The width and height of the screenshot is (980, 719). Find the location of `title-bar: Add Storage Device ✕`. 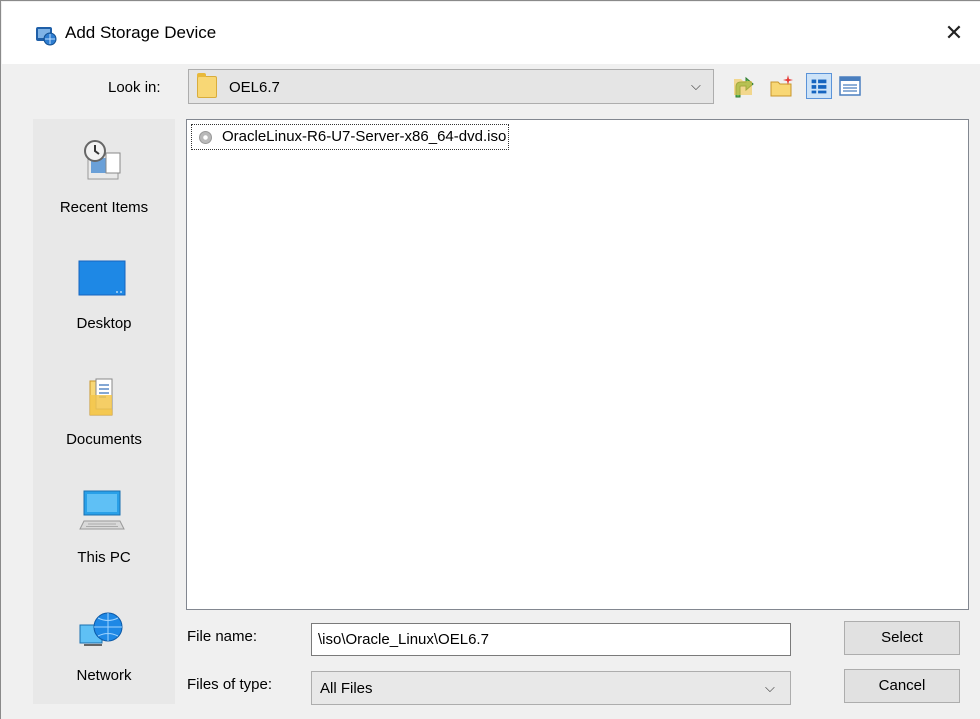

title-bar: Add Storage Device ✕ is located at coordinates (491, 33).